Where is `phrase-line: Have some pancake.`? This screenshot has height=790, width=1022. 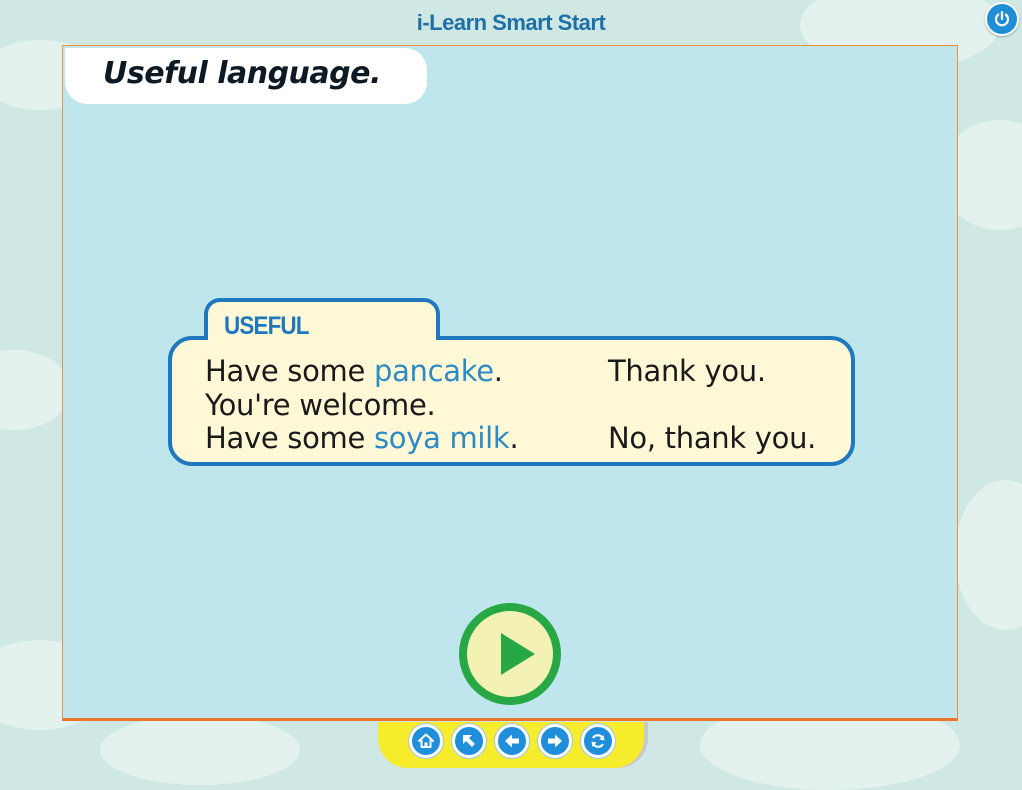 phrase-line: Have some pancake. is located at coordinates (354, 371).